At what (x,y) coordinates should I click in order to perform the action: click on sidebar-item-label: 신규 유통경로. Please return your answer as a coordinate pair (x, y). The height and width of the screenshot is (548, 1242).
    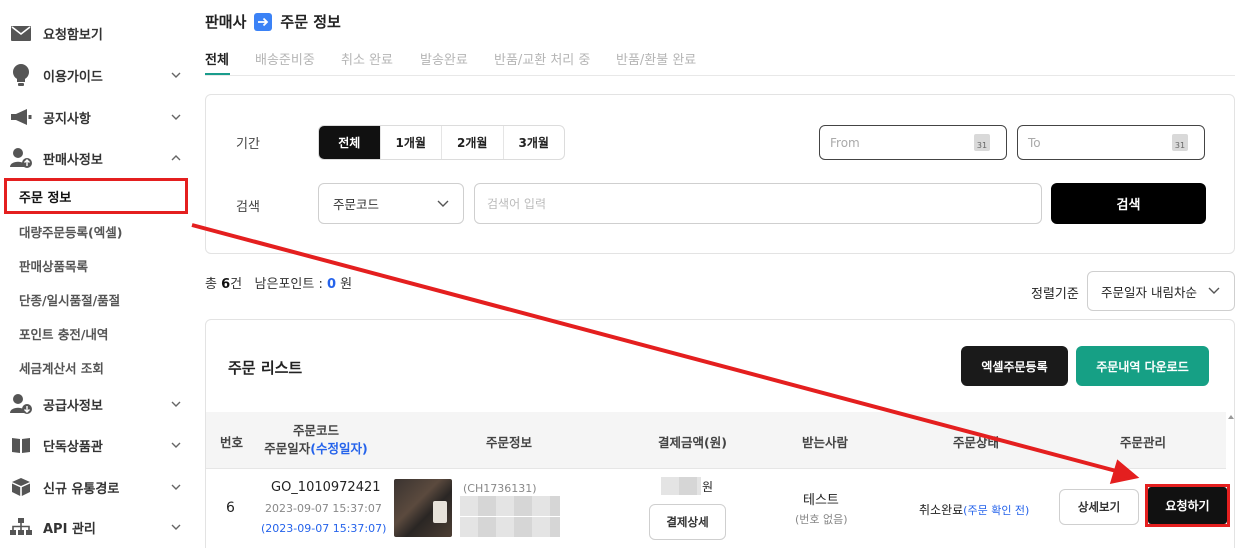
    Looking at the image, I should click on (81, 489).